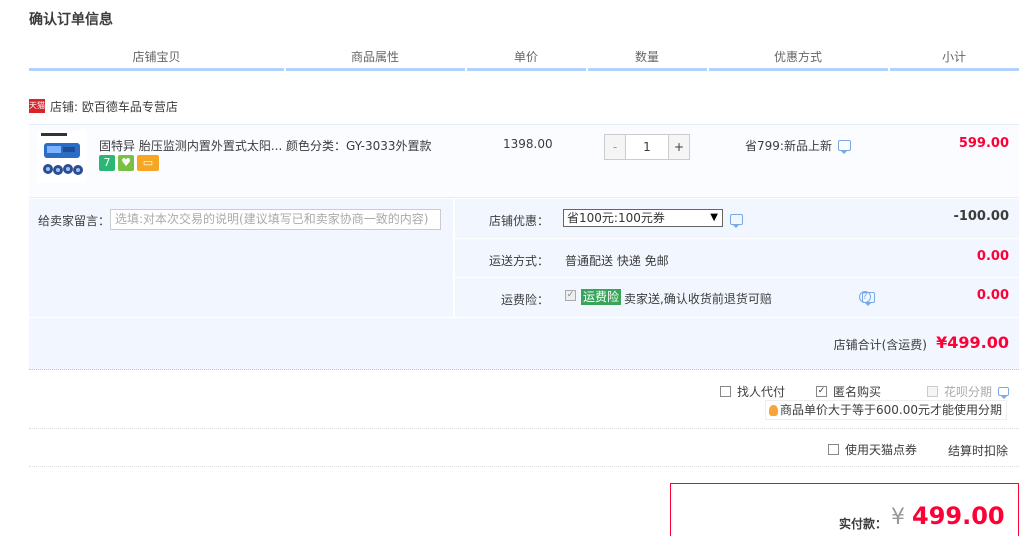  I want to click on col-header-unit-price: 单价, so click(525, 57).